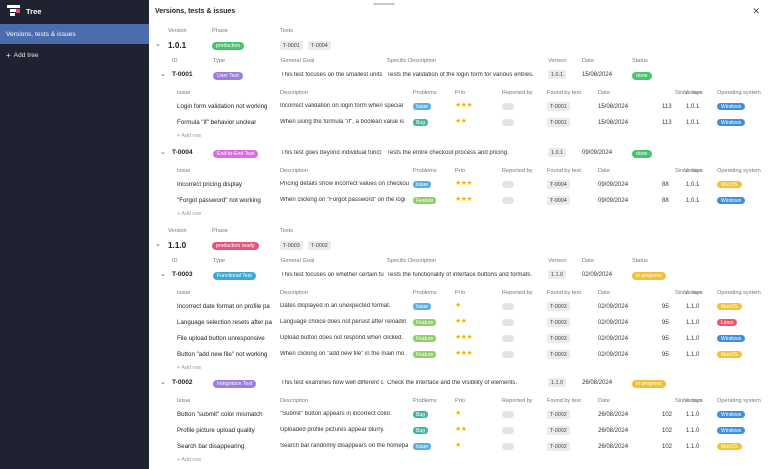 The width and height of the screenshot is (768, 469). I want to click on test-id: T-0001, so click(182, 74).